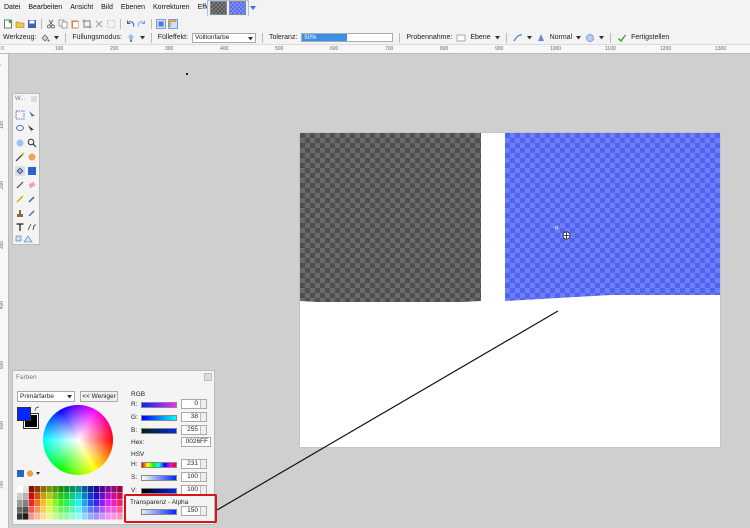 The width and height of the screenshot is (750, 528). I want to click on resize-icon, so click(111, 24).